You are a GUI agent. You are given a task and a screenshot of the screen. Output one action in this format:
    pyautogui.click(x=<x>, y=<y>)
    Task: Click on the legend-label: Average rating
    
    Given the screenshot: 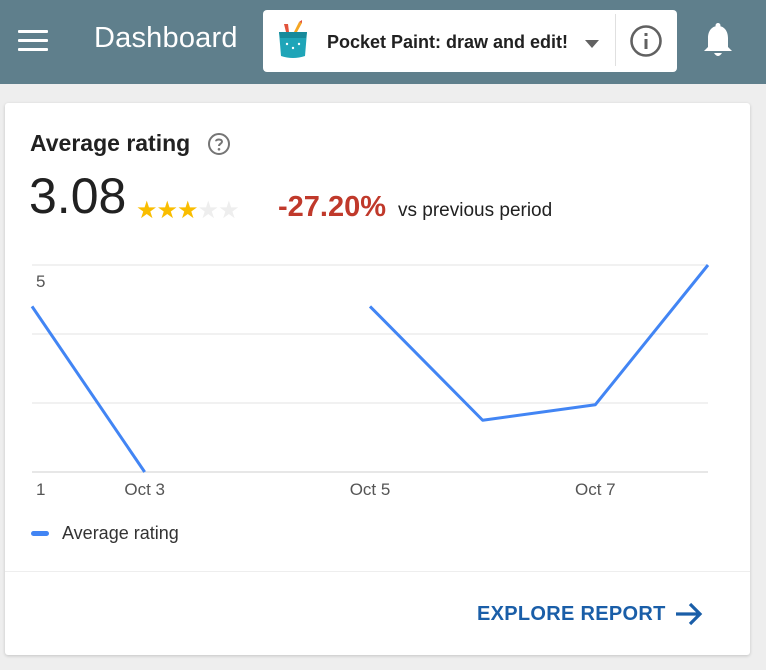 What is the action you would take?
    pyautogui.click(x=120, y=533)
    